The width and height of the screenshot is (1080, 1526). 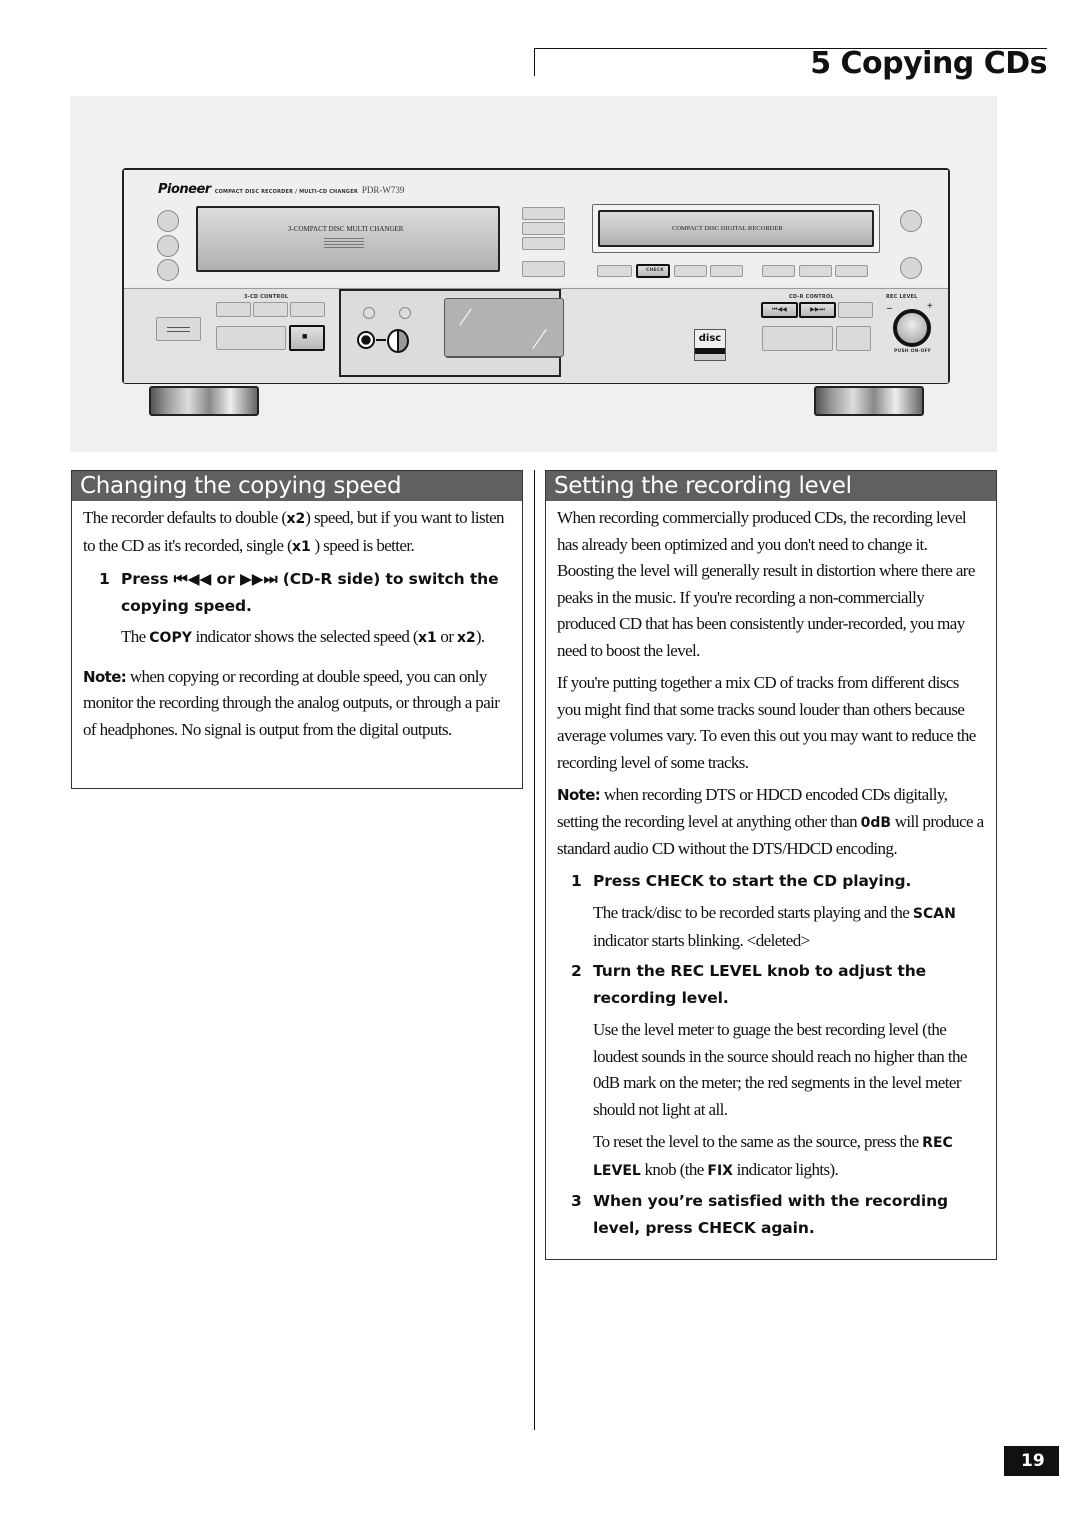 I want to click on tray-slot-icon, so click(x=344, y=243).